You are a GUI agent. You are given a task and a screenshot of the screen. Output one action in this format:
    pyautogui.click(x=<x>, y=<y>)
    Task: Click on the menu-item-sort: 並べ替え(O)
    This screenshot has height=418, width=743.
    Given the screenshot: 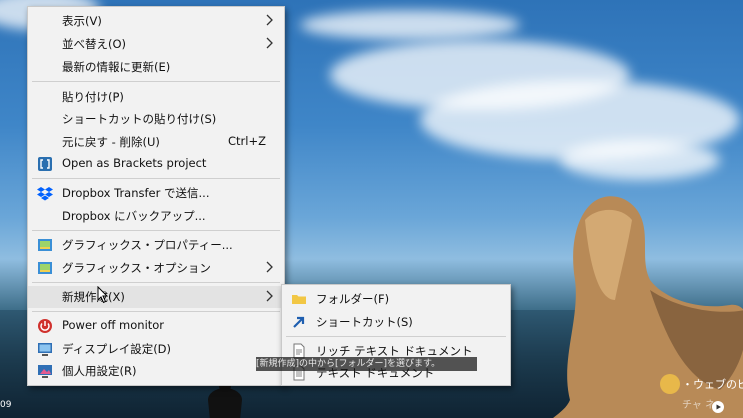 What is the action you would take?
    pyautogui.click(x=156, y=44)
    